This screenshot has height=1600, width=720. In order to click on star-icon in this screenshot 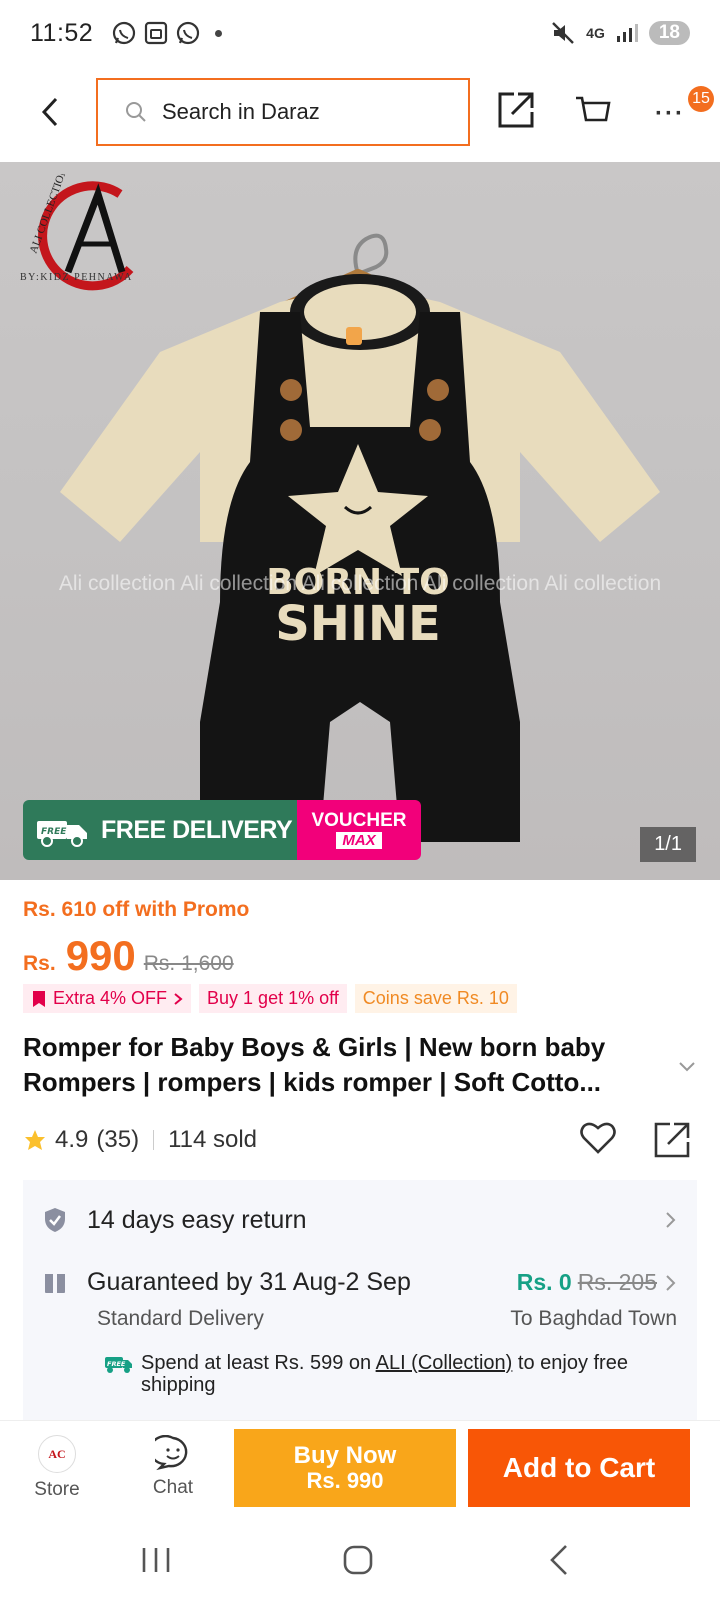, I will do `click(35, 1140)`.